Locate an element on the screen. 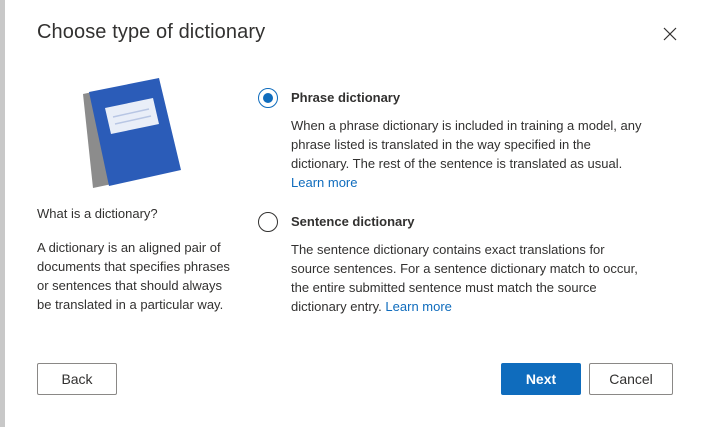 This screenshot has width=706, height=427. info-heading: What is a dictionary? is located at coordinates (97, 213).